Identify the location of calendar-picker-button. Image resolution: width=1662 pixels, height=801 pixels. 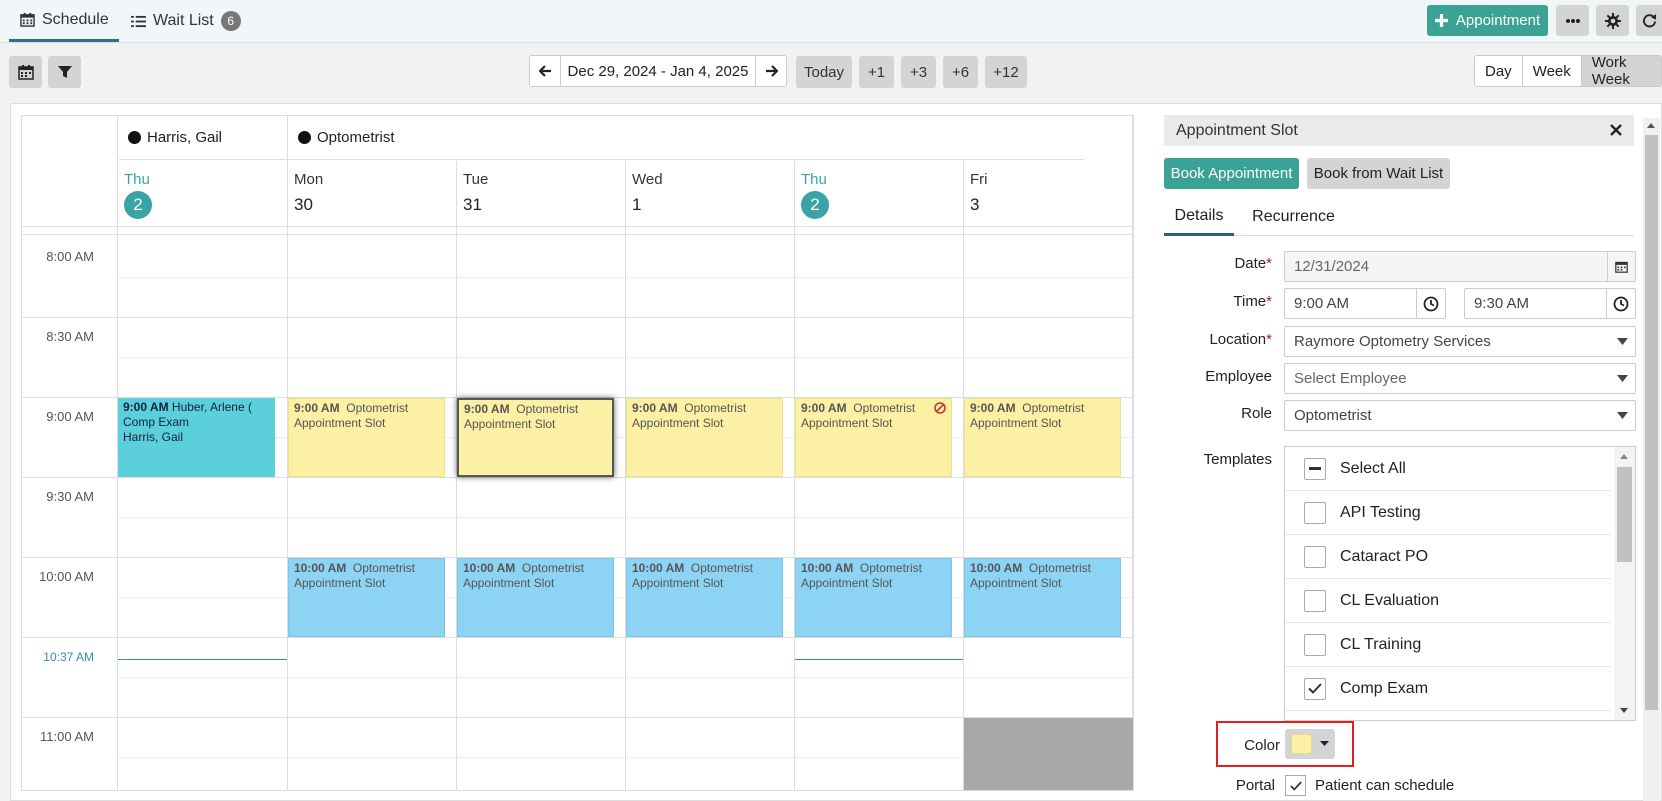
(25, 72).